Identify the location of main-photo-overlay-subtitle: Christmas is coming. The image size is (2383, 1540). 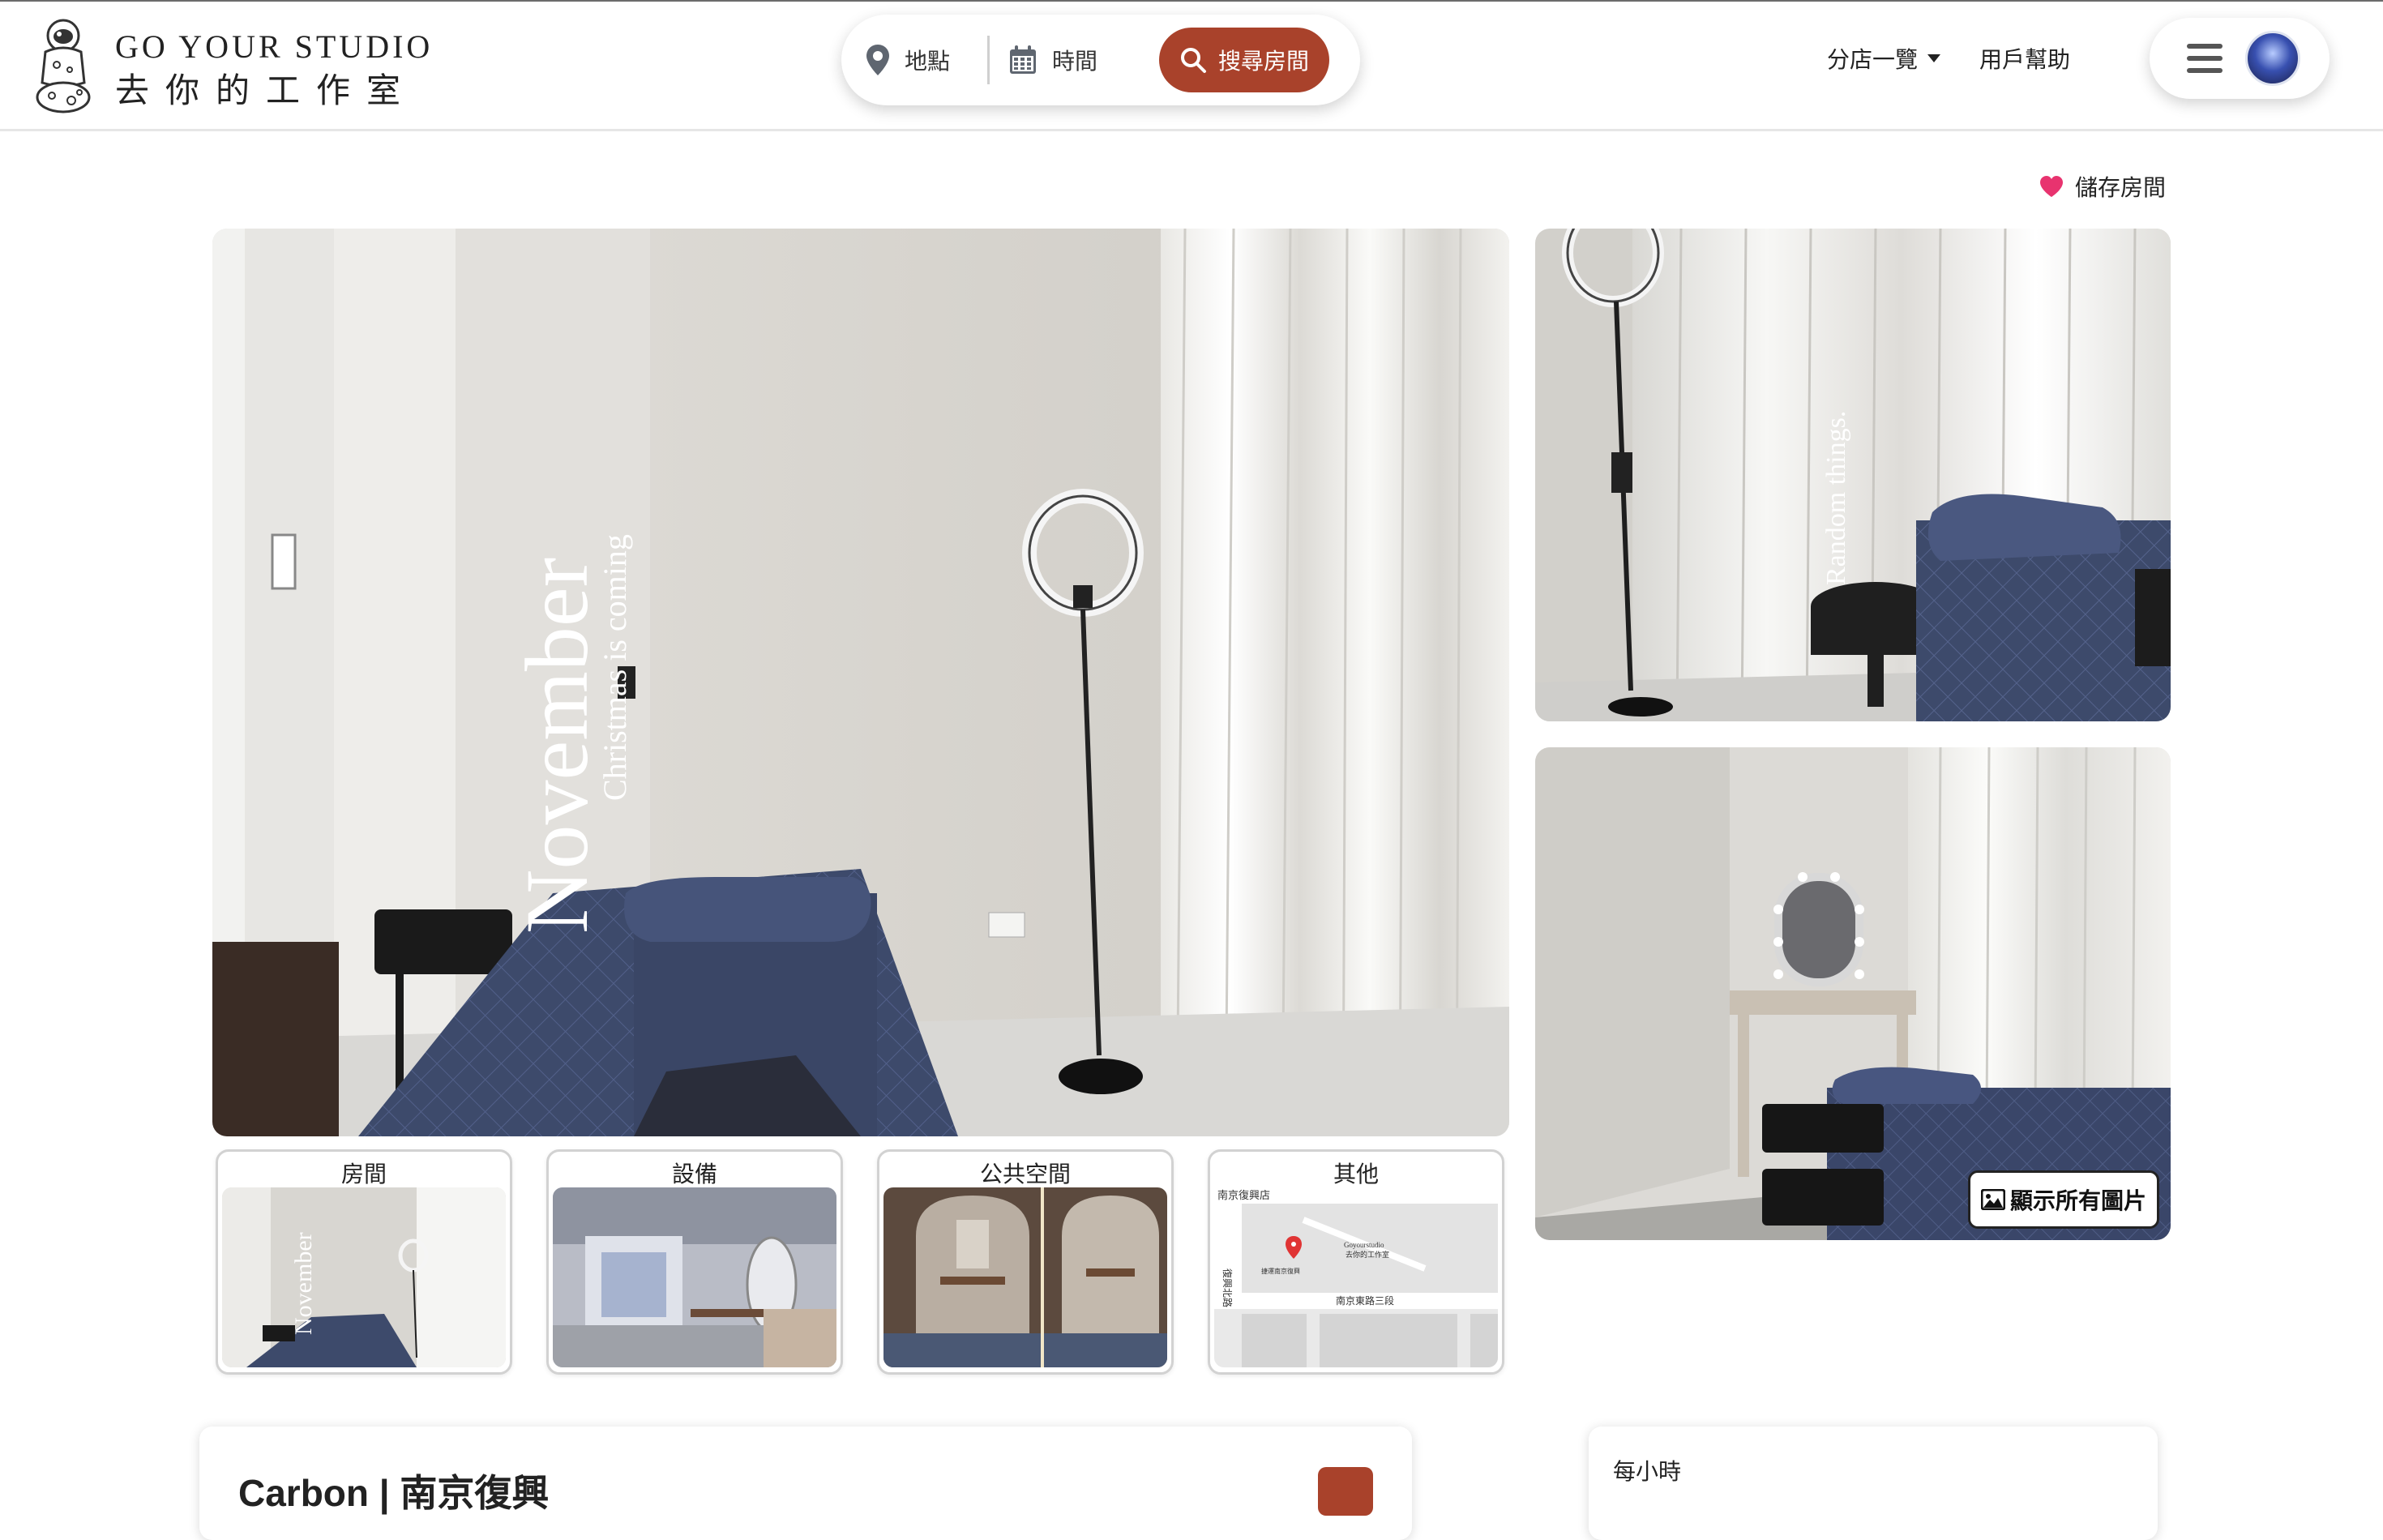
(615, 667).